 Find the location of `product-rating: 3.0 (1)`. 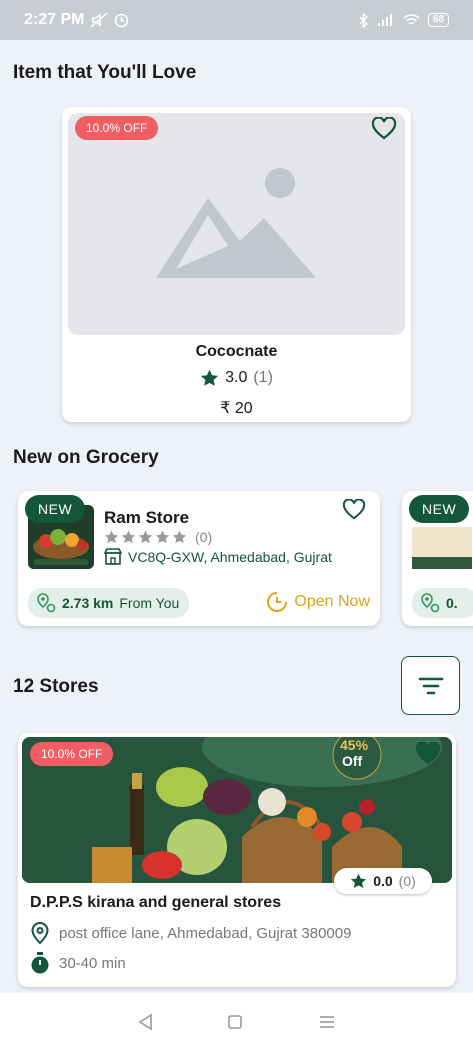

product-rating: 3.0 (1) is located at coordinates (236, 378).